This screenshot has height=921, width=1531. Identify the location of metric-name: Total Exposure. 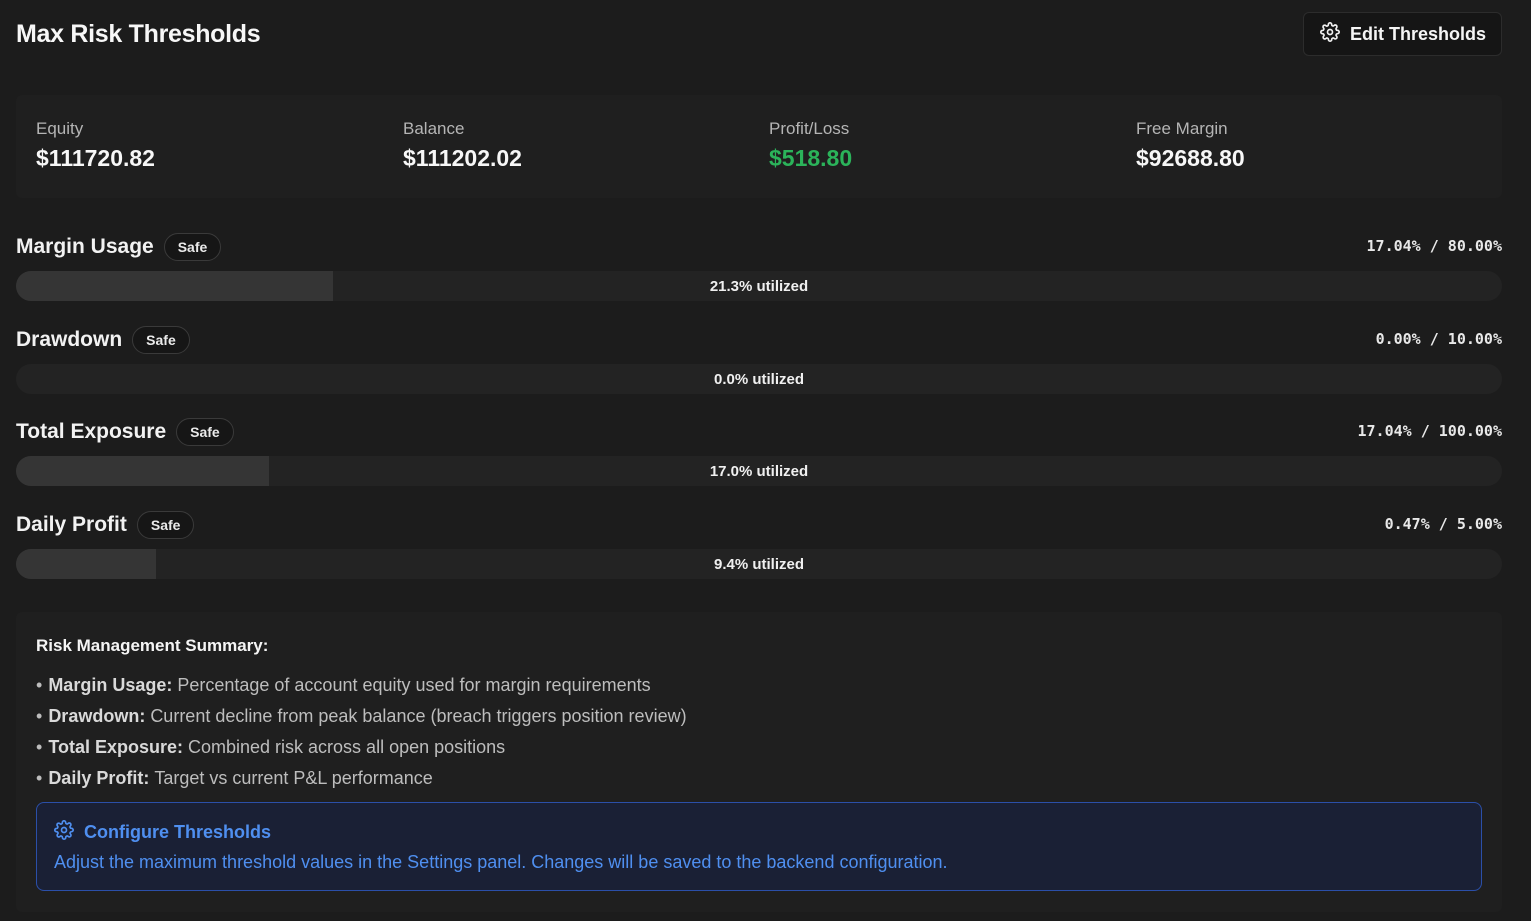
(91, 431).